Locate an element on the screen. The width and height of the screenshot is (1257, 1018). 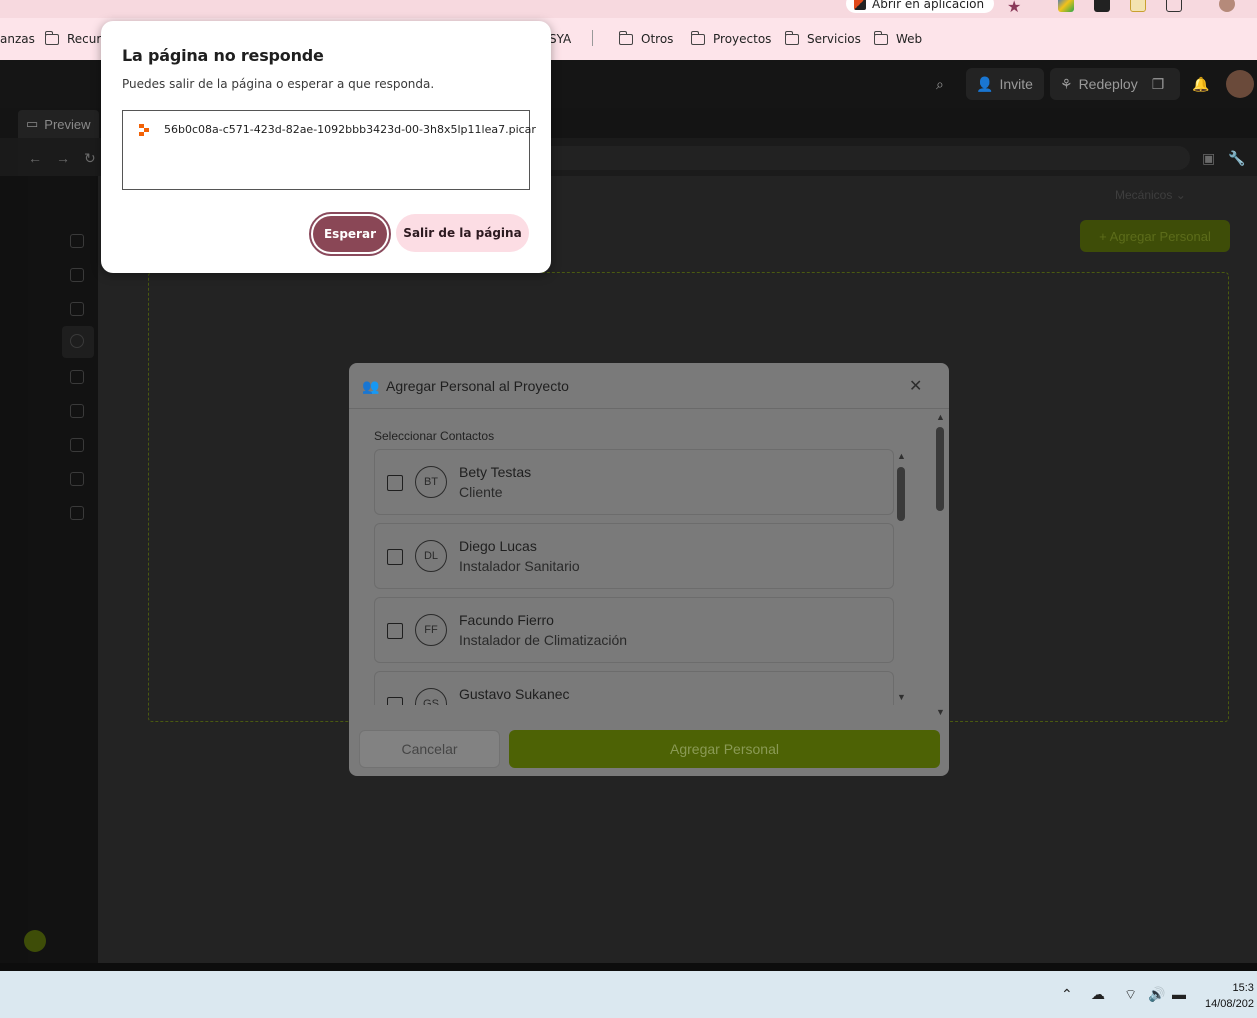
add-personal-button: Agregar Personal is located at coordinates (724, 749).